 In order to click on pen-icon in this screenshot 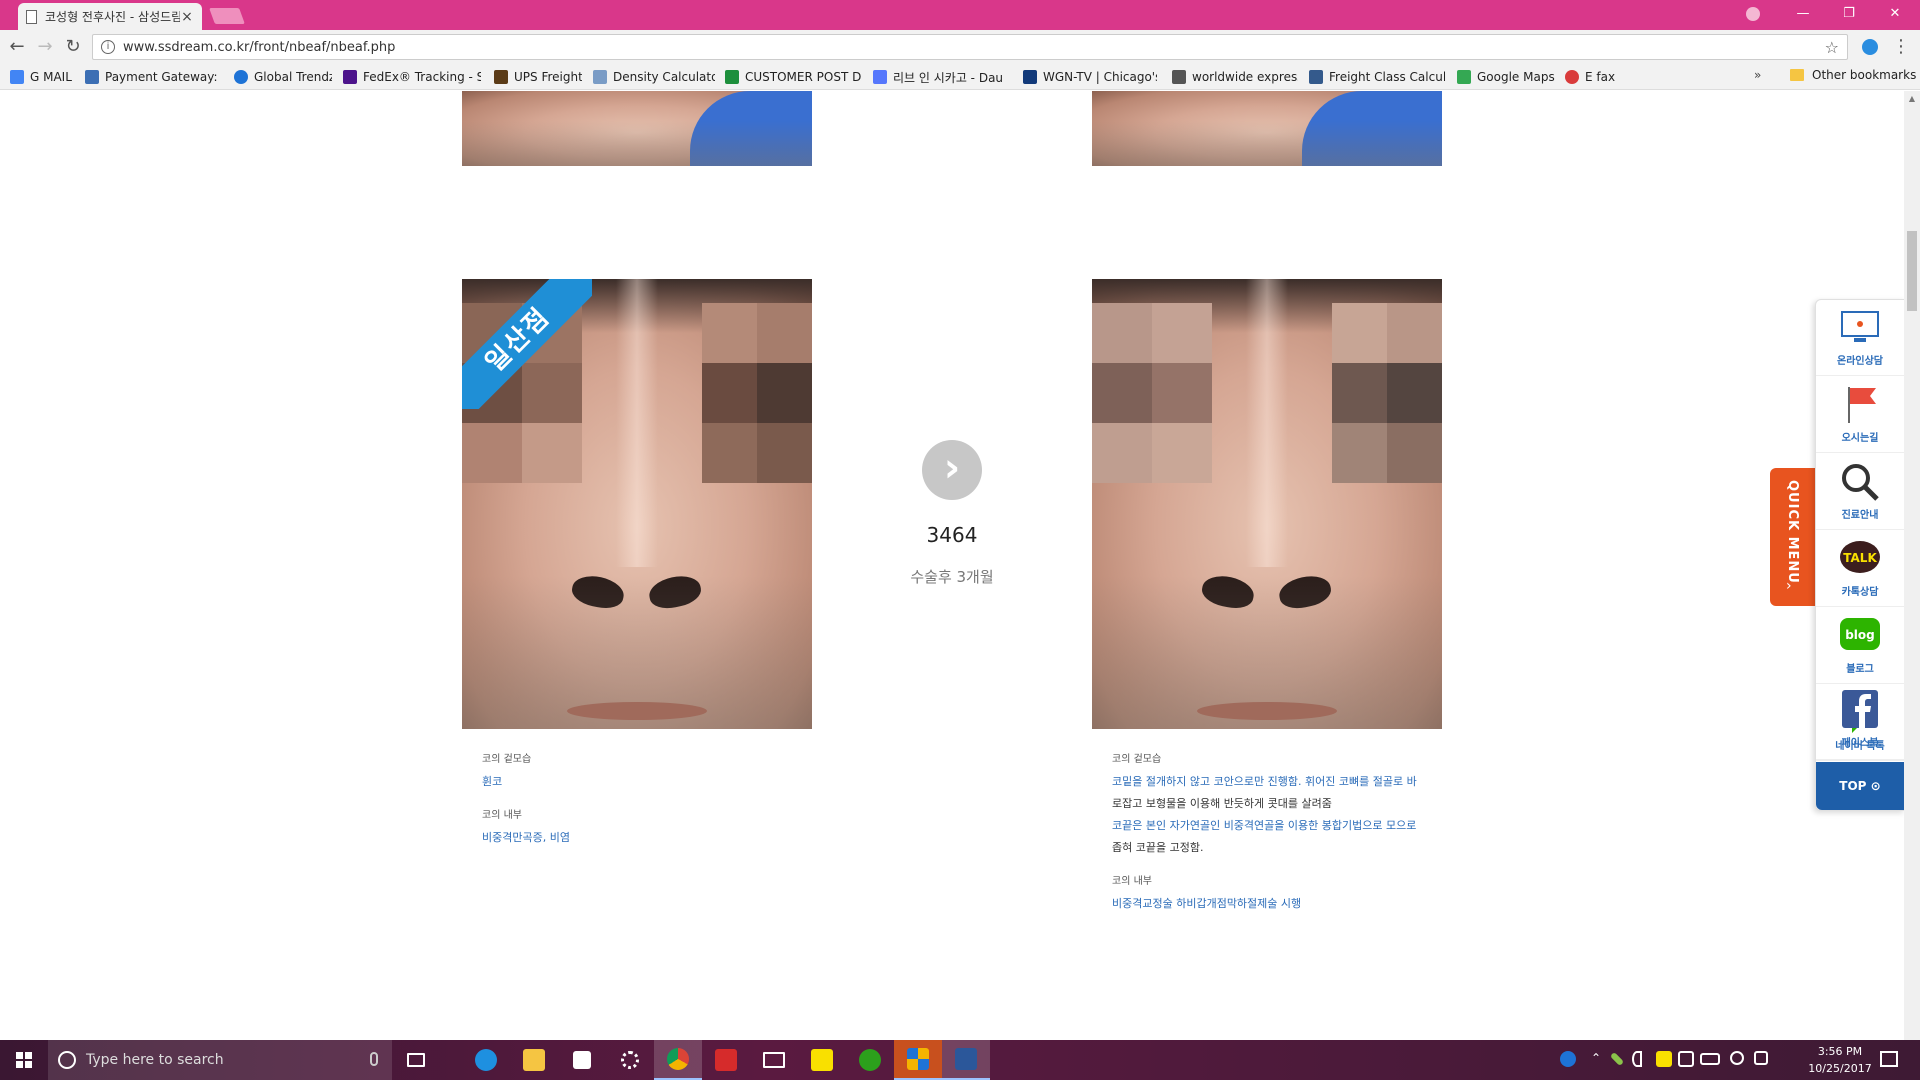, I will do `click(1617, 1059)`.